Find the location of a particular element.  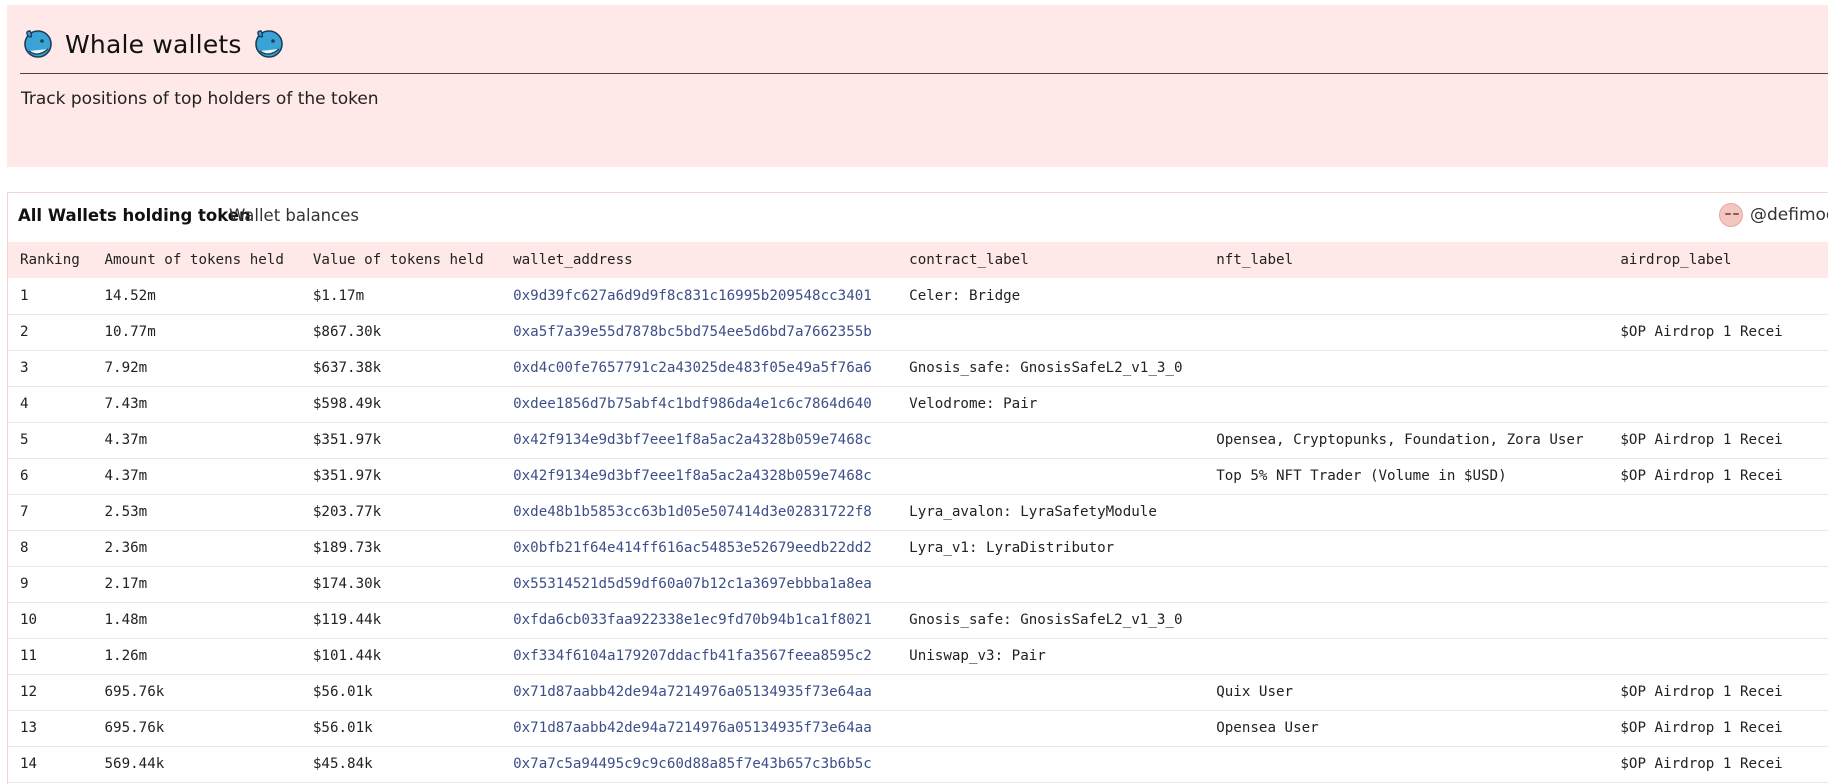

cell-value: $351.97k is located at coordinates (347, 440).